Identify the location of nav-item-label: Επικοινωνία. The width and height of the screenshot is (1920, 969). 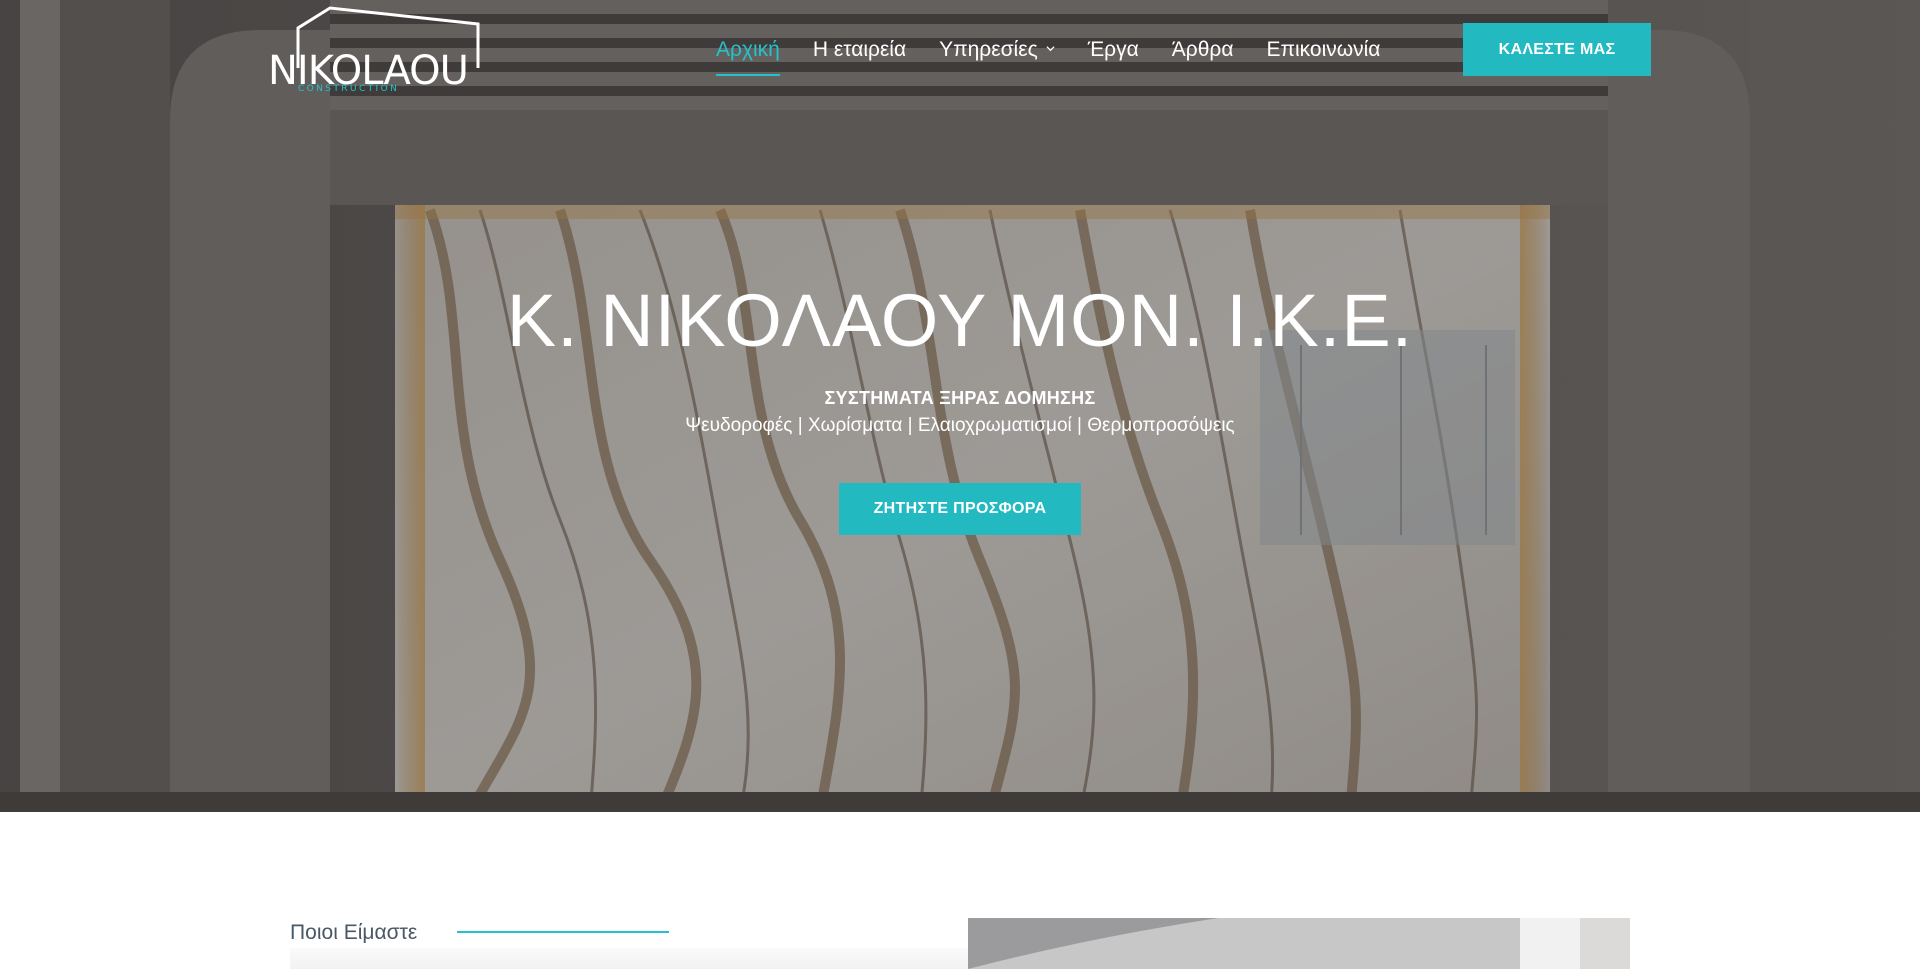
(1323, 49).